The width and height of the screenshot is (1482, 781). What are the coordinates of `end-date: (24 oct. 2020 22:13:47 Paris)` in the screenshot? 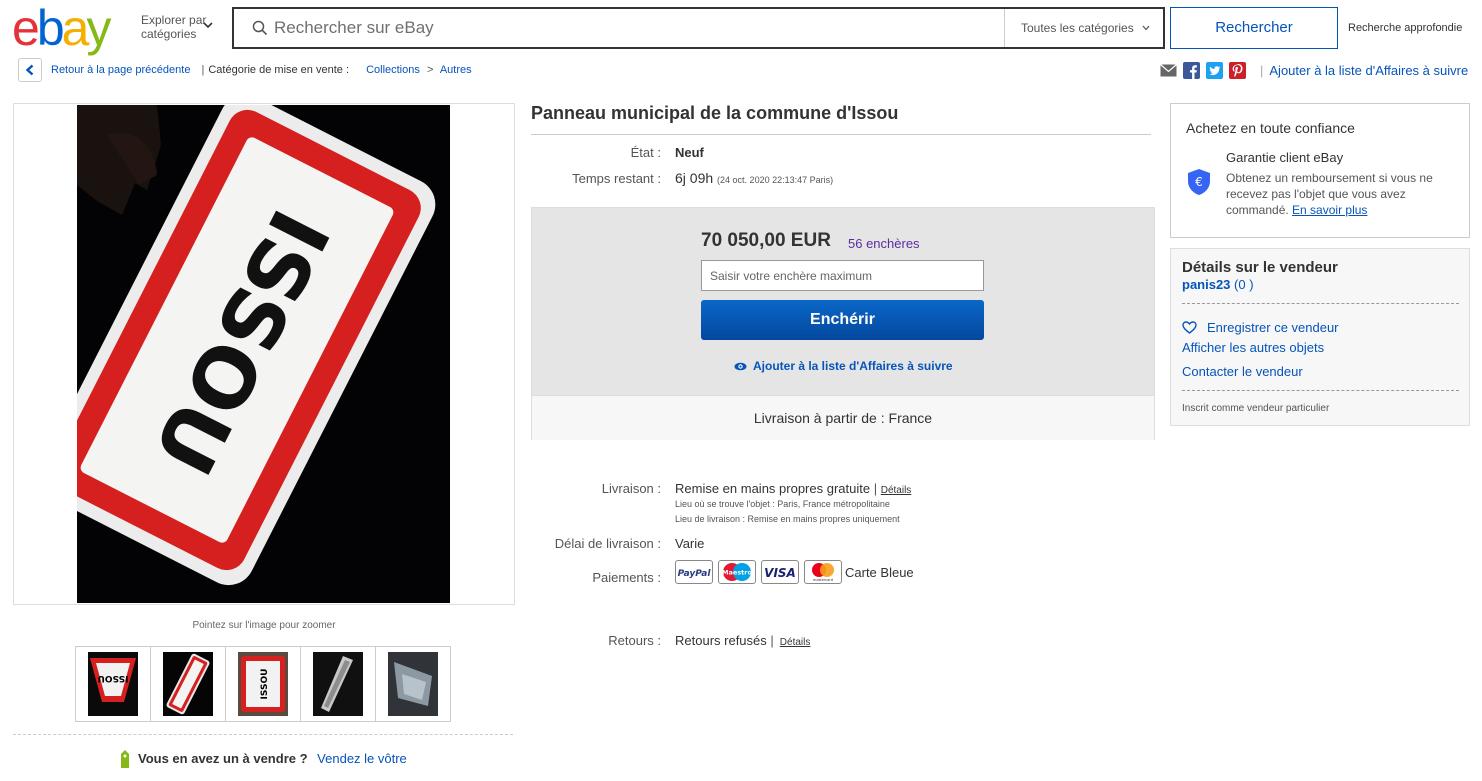 It's located at (775, 180).